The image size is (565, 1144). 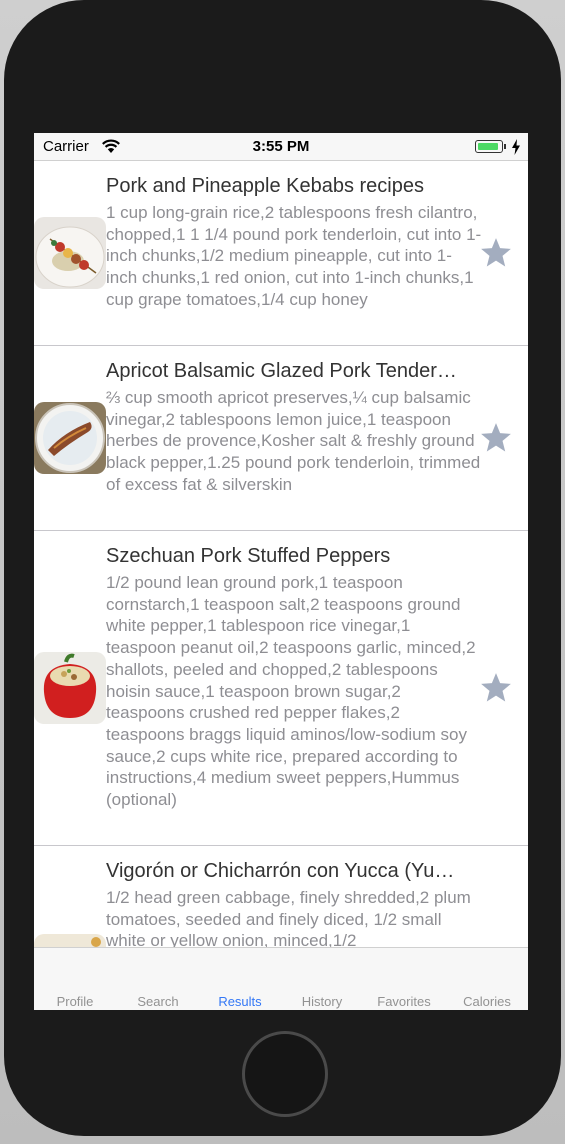 What do you see at coordinates (158, 1001) in the screenshot?
I see `tab-search: Search` at bounding box center [158, 1001].